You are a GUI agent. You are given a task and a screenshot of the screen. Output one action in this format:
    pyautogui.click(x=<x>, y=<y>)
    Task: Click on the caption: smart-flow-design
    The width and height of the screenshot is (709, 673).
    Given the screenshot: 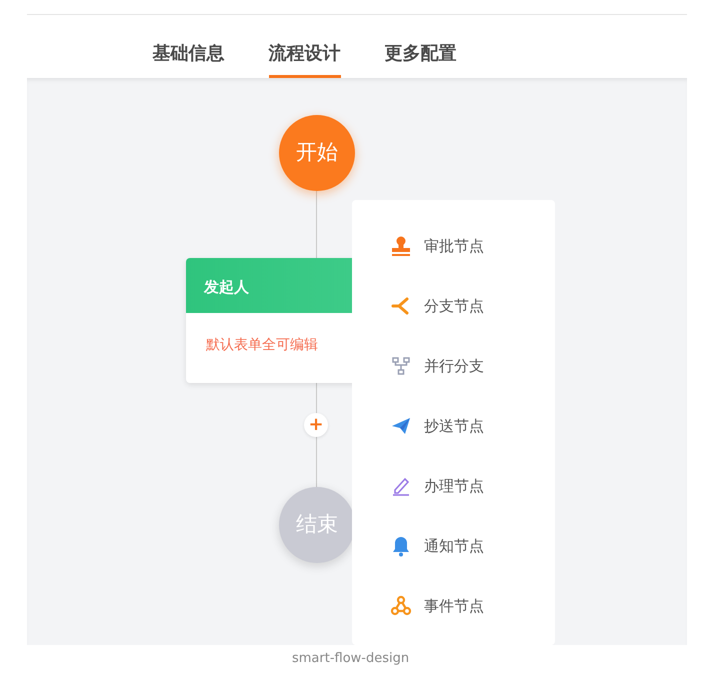 What is the action you would take?
    pyautogui.click(x=351, y=659)
    